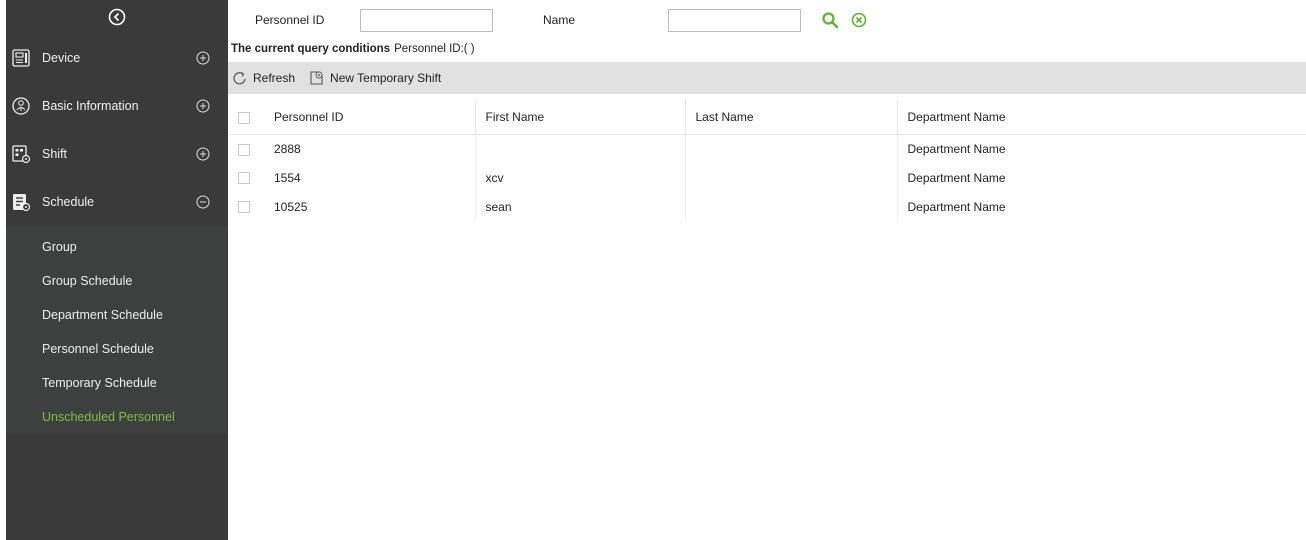  I want to click on column-header-personnel-id: Personnel ID, so click(370, 117).